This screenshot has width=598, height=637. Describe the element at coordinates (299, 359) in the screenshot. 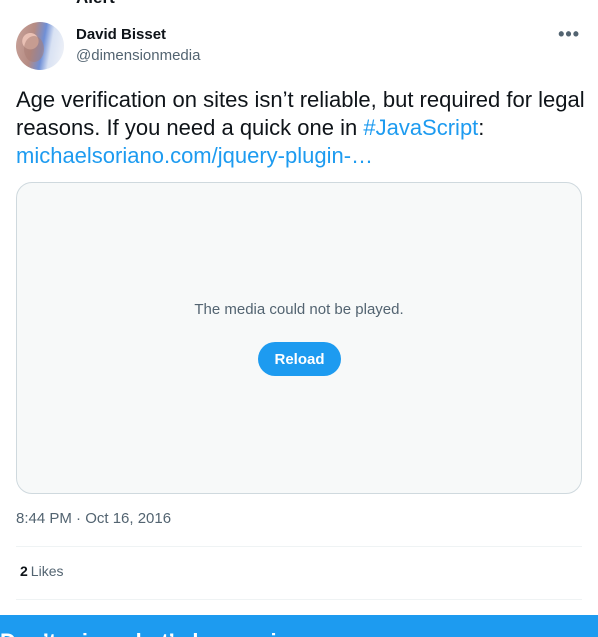

I see `reload-button: Reload` at that location.